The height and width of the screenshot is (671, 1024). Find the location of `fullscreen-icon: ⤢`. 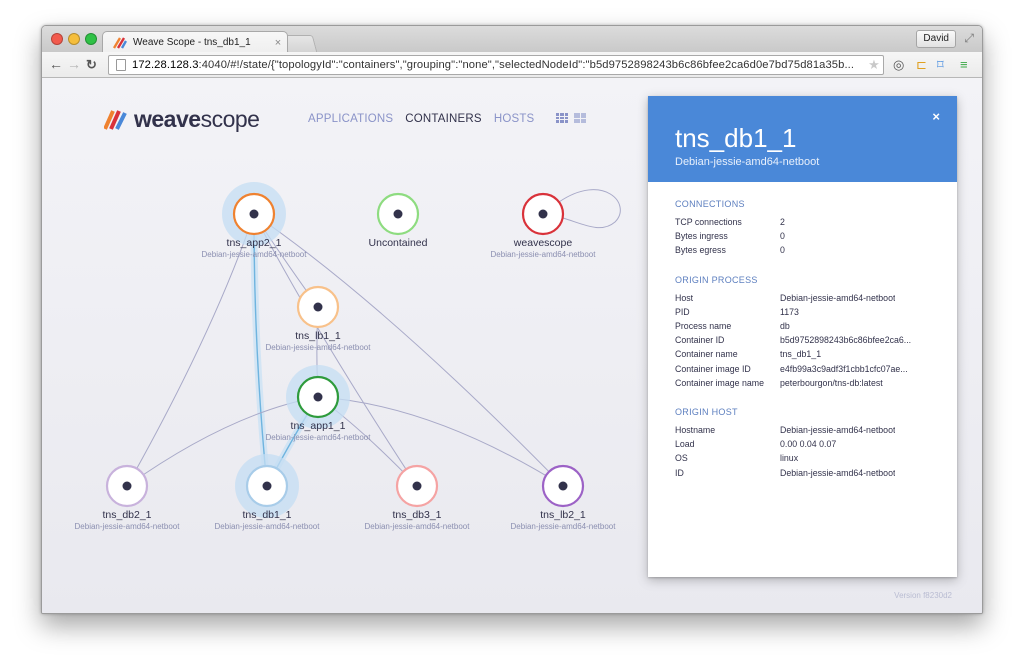

fullscreen-icon: ⤢ is located at coordinates (969, 38).